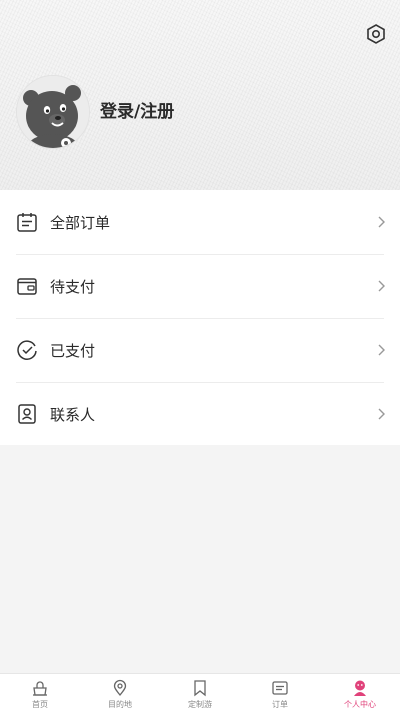 This screenshot has width=400, height=711. I want to click on menu-item-all-orders: 全部订单, so click(200, 222).